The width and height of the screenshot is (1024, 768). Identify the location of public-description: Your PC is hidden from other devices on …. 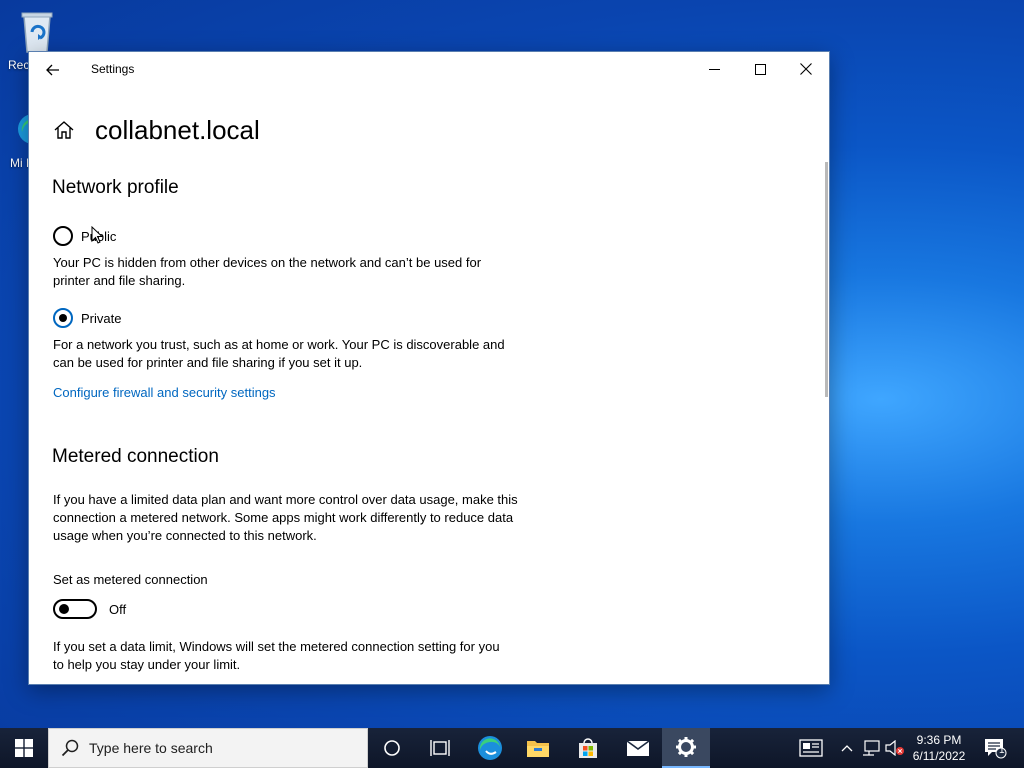
(267, 271).